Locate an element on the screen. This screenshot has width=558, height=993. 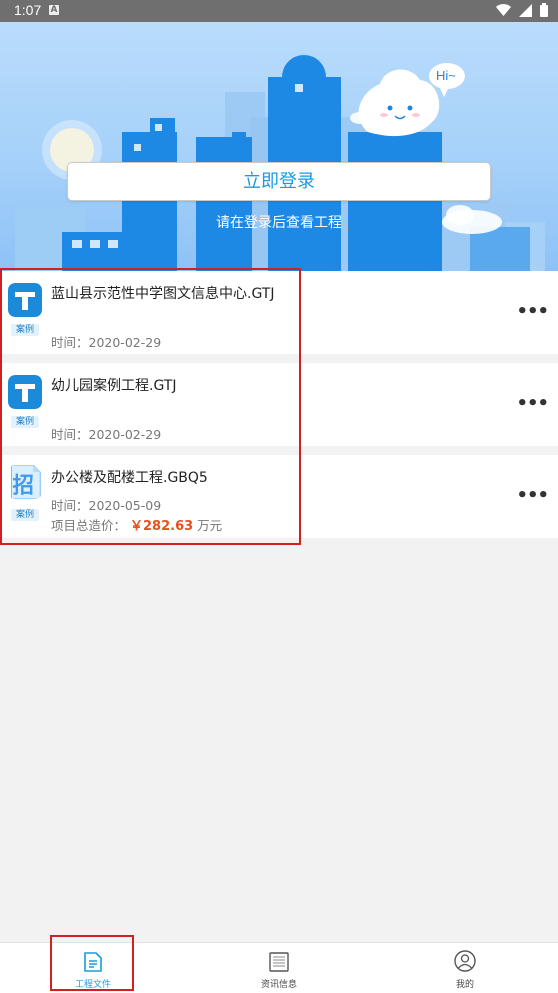
status-time: 1:07 is located at coordinates (28, 10).